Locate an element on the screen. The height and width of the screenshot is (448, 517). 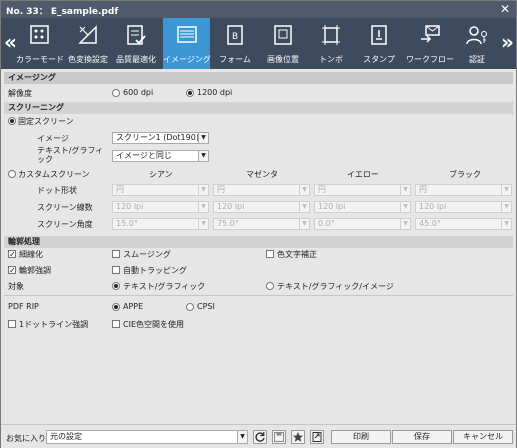
lines-cyan-select: 120 lpi ▼ is located at coordinates (160, 207).